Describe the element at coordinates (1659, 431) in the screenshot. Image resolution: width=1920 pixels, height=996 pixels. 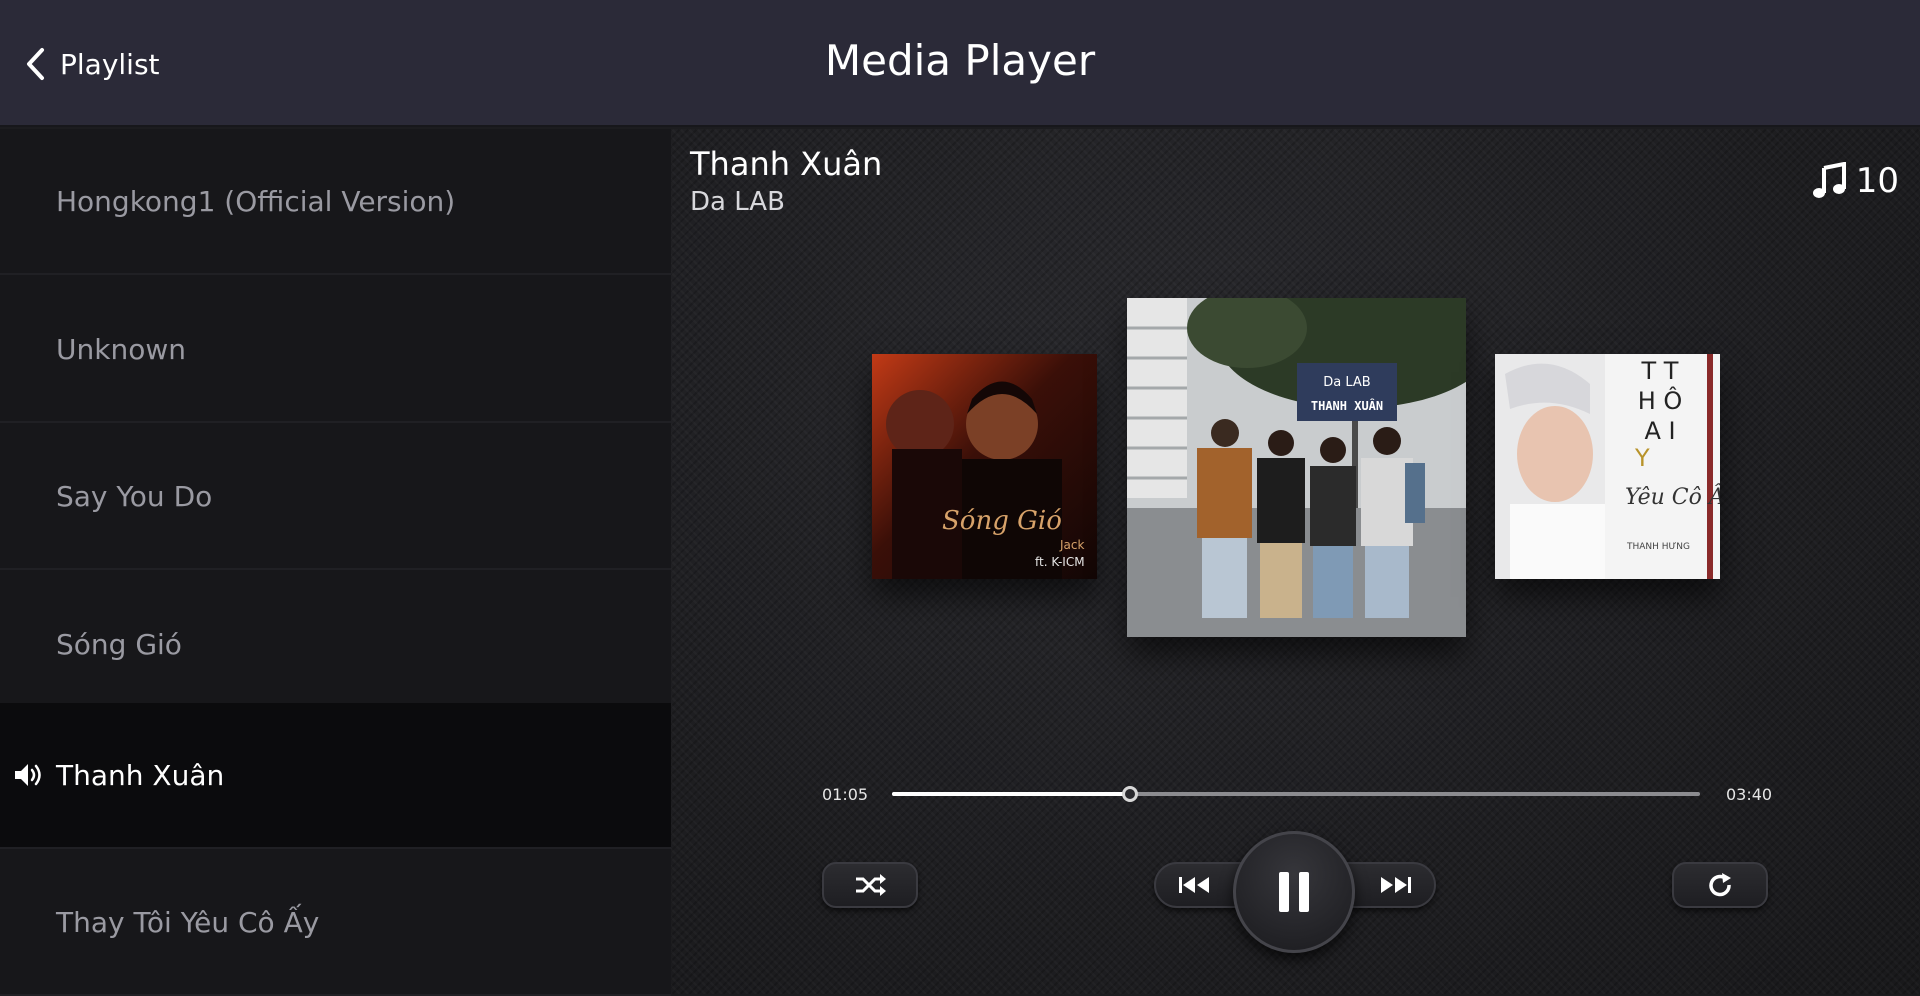
I see `svg-text: A I` at that location.